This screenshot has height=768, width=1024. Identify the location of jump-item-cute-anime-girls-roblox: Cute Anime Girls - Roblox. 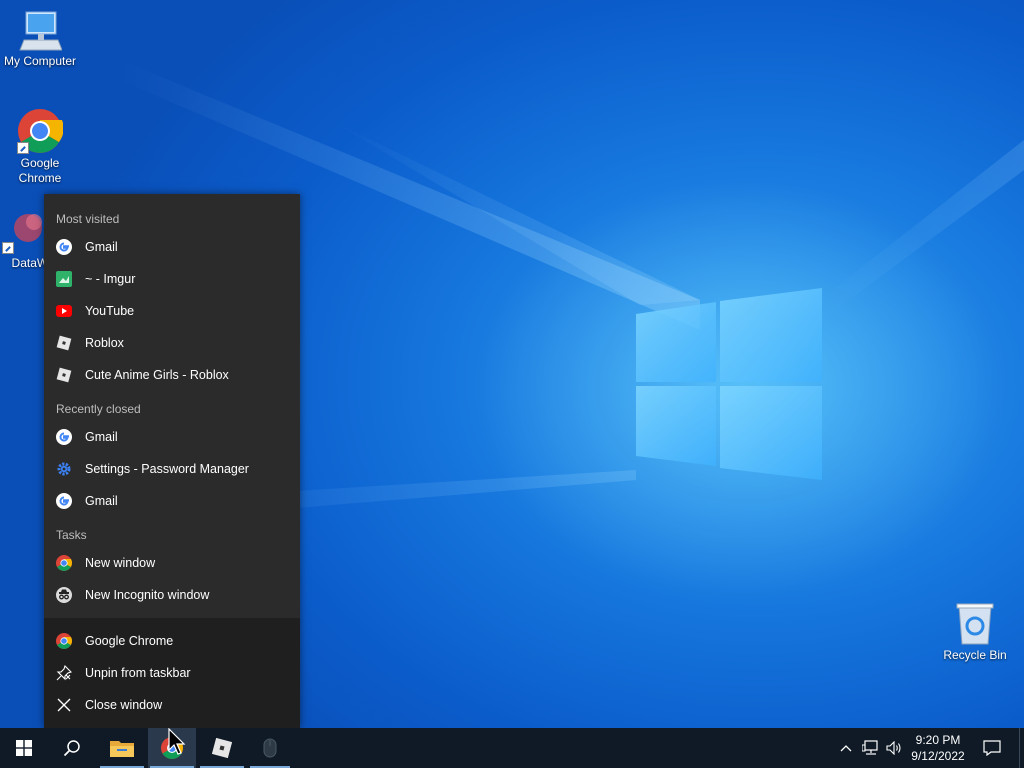
(172, 375).